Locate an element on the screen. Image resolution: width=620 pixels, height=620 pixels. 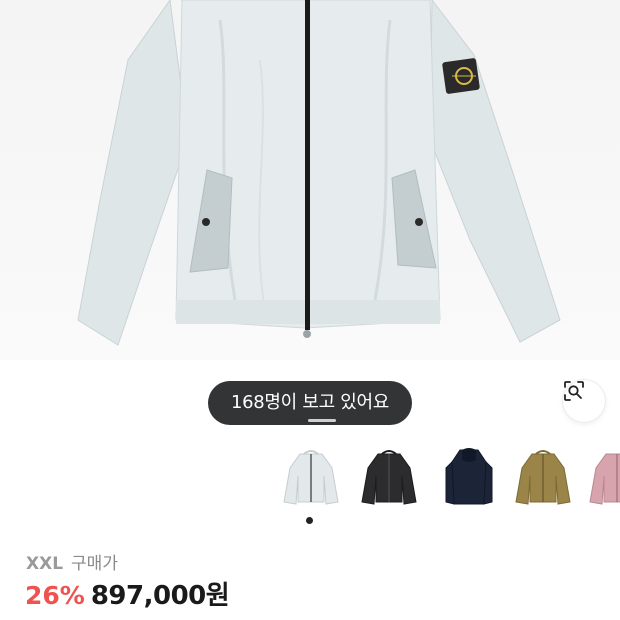
discount-rate: 26% is located at coordinates (55, 595).